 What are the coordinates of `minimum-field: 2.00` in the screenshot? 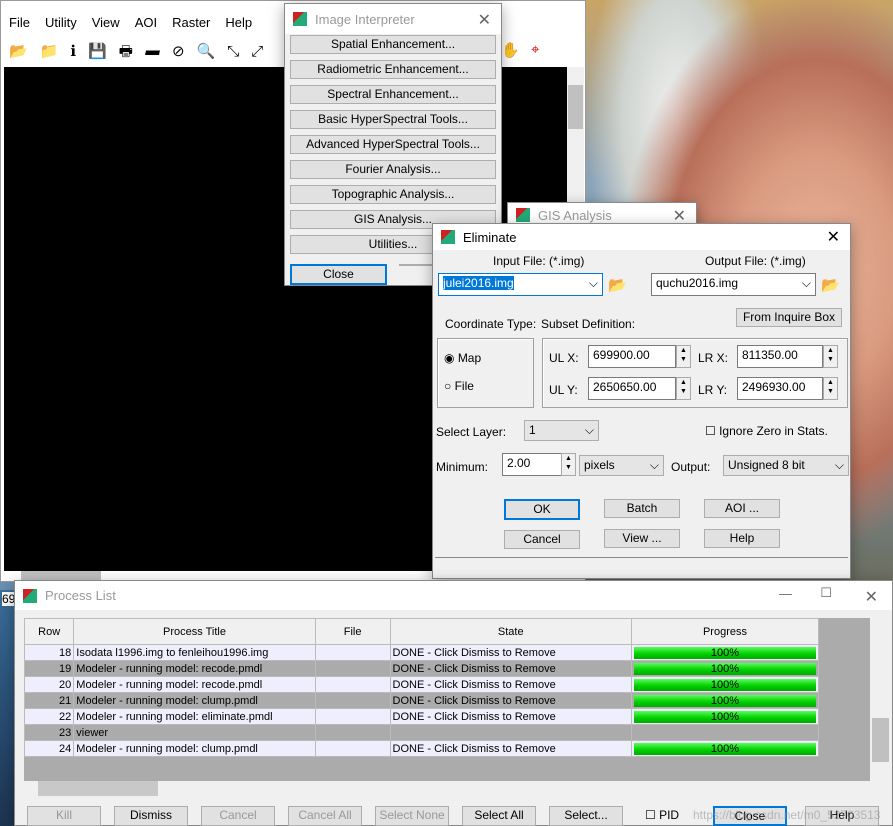 It's located at (532, 464).